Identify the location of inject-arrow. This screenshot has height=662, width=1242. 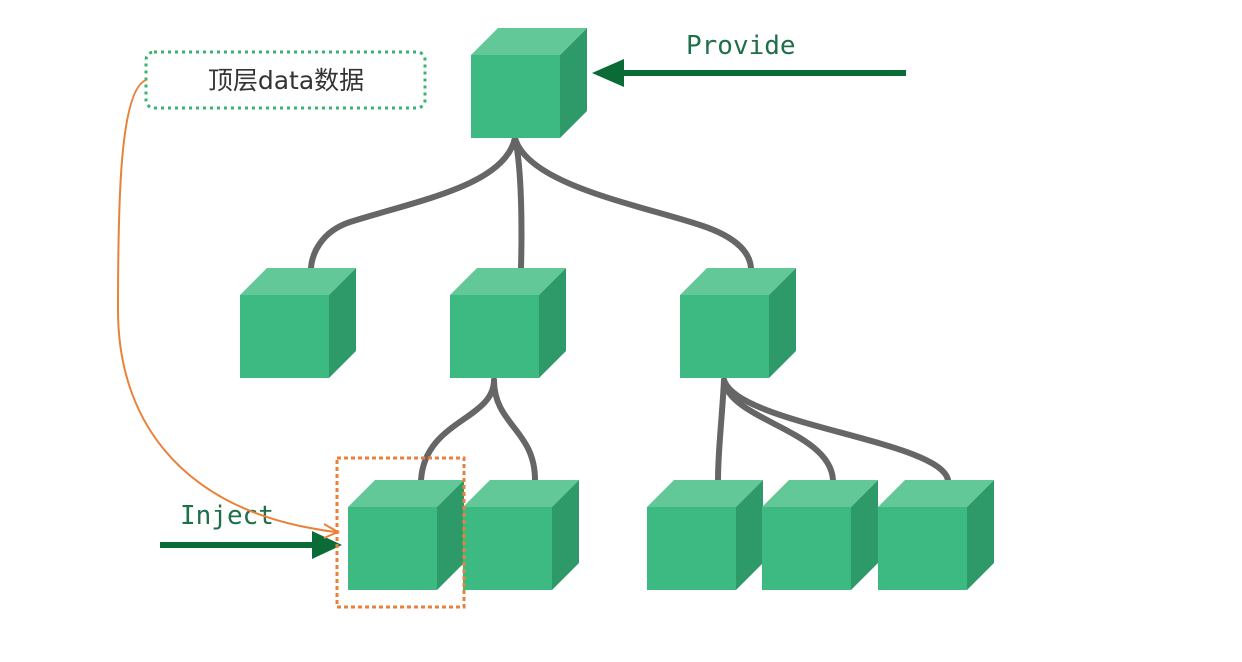
(251, 545).